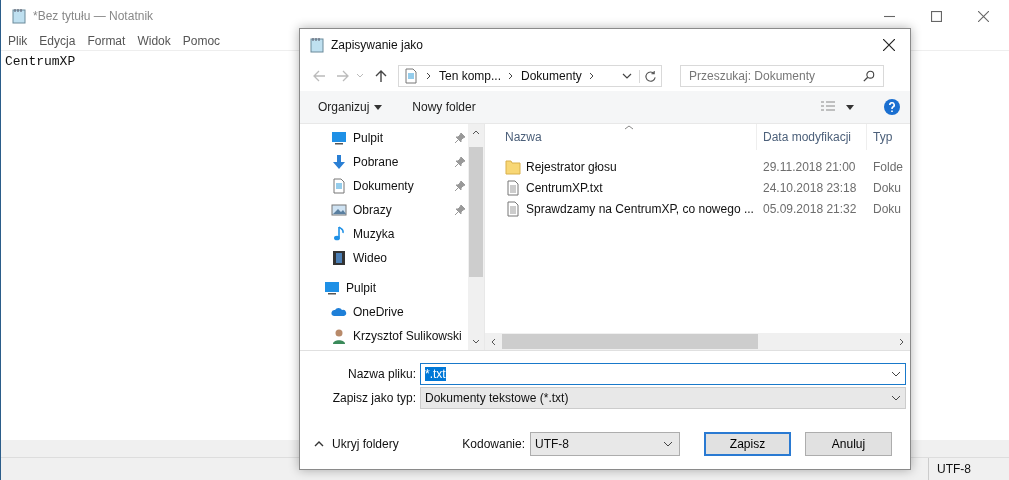 The image size is (1009, 480). Describe the element at coordinates (106, 41) in the screenshot. I see `menu-item: Format` at that location.